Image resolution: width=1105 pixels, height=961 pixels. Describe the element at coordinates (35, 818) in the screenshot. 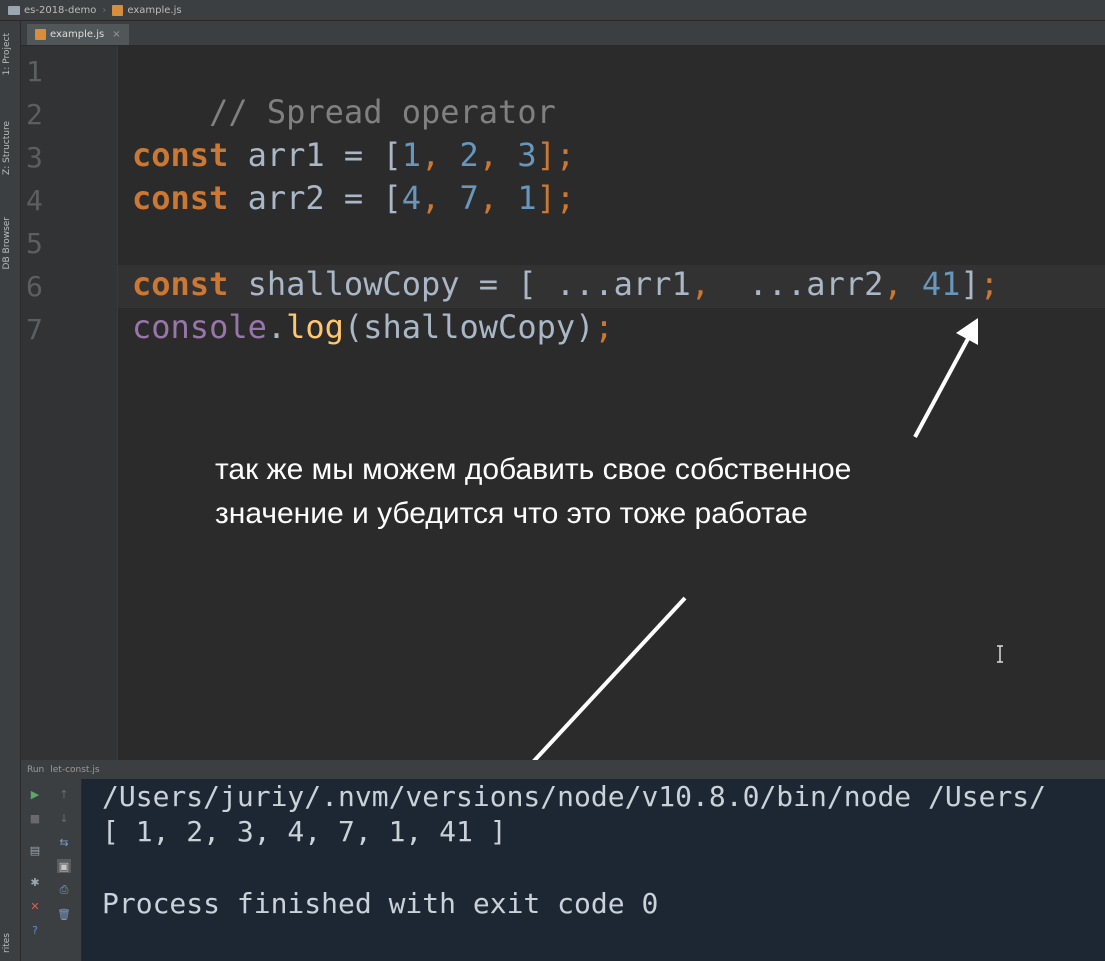

I see `stop-icon: ■` at that location.